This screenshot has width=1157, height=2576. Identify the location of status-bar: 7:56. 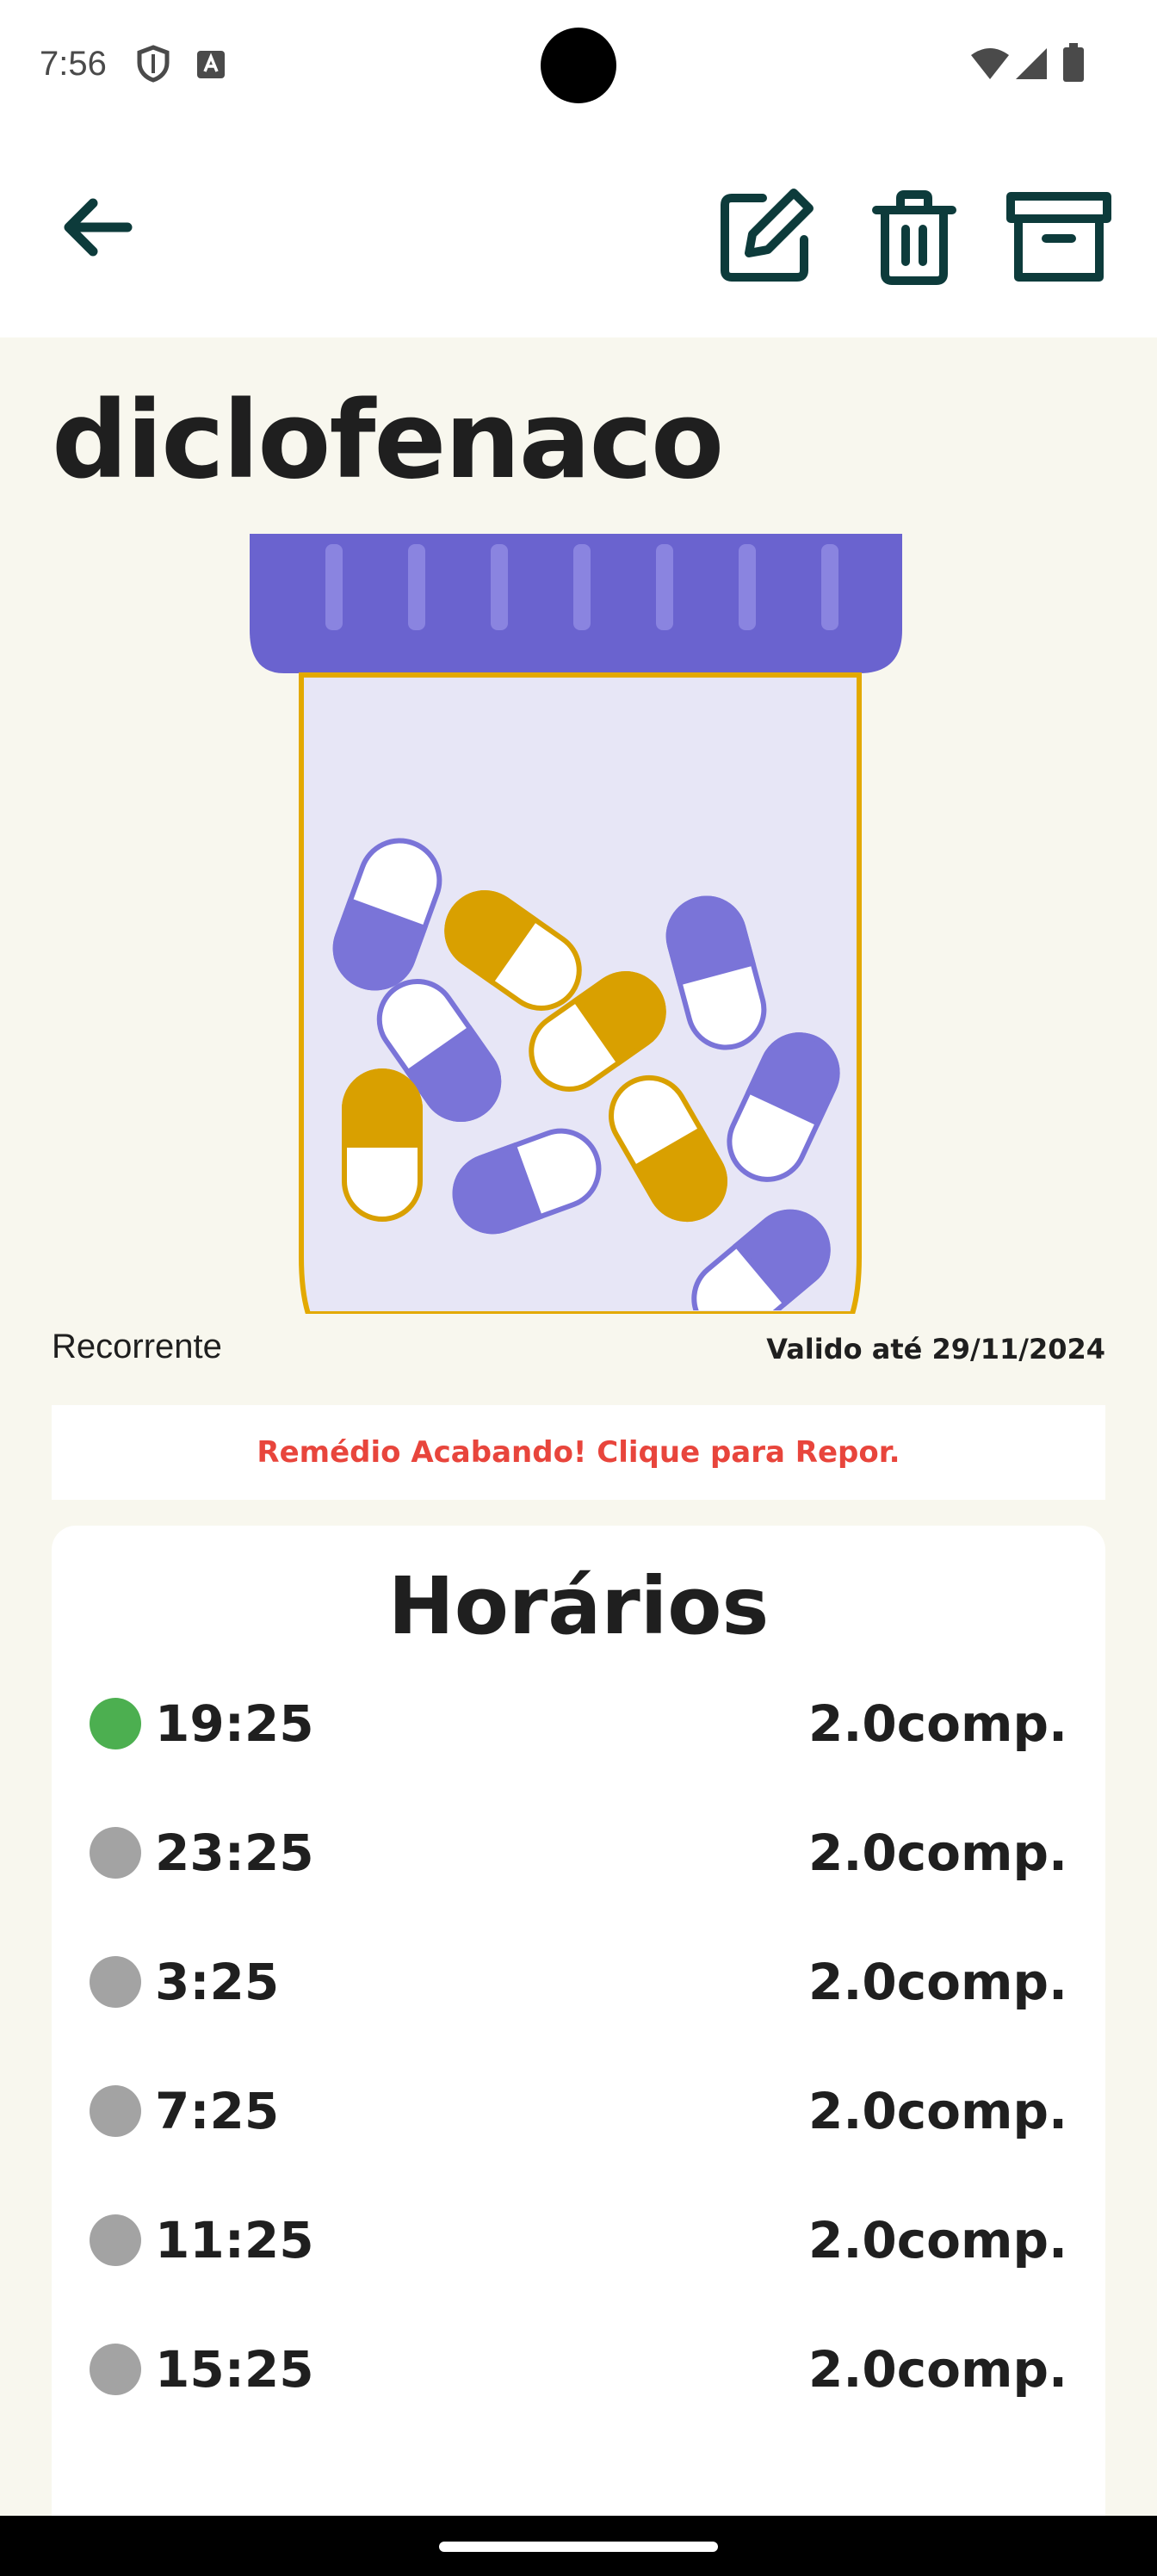
(579, 64).